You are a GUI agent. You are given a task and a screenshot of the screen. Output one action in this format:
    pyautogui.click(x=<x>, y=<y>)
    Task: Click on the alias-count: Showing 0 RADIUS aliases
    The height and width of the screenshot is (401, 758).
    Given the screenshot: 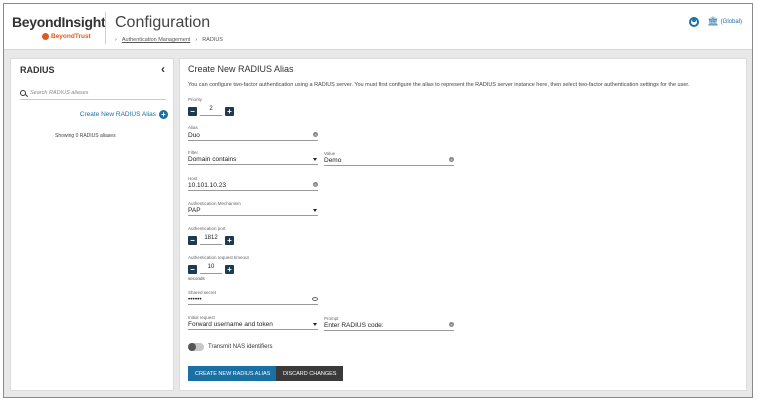 What is the action you would take?
    pyautogui.click(x=85, y=136)
    